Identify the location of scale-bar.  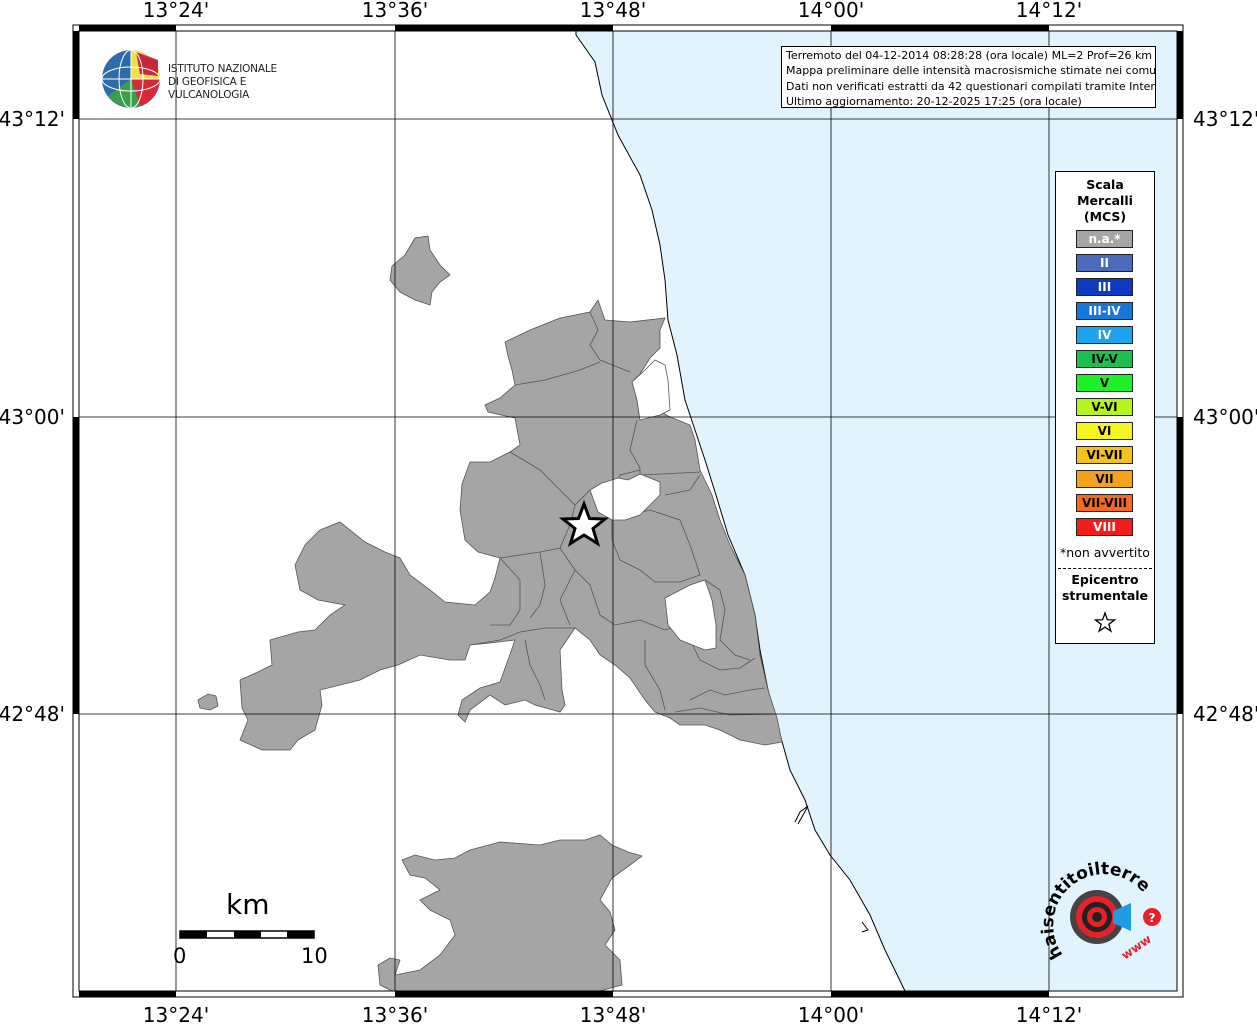
(247, 934).